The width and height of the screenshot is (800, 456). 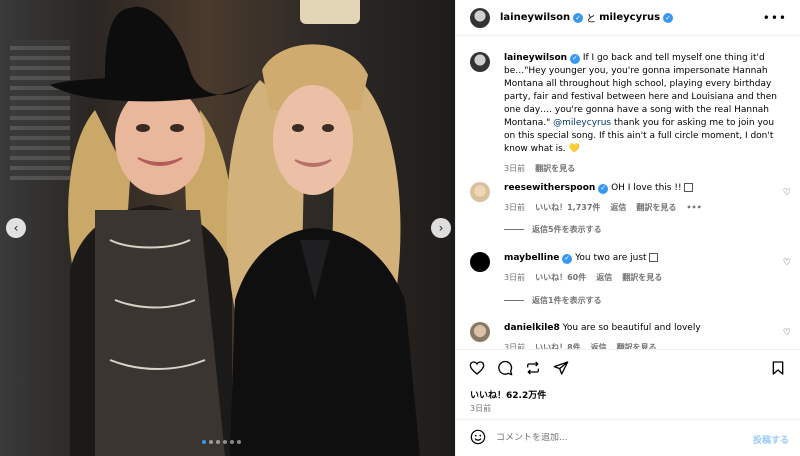 I want to click on next-slide-button: ›, so click(x=441, y=228).